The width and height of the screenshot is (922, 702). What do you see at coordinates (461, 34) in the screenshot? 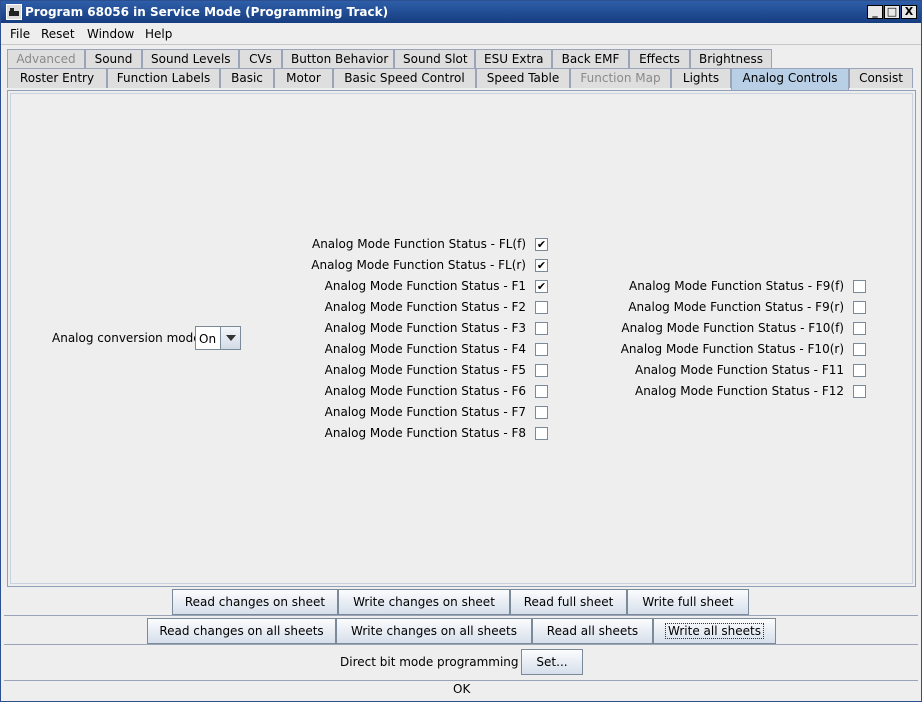
I see `menu-bar: File Reset Window Help` at bounding box center [461, 34].